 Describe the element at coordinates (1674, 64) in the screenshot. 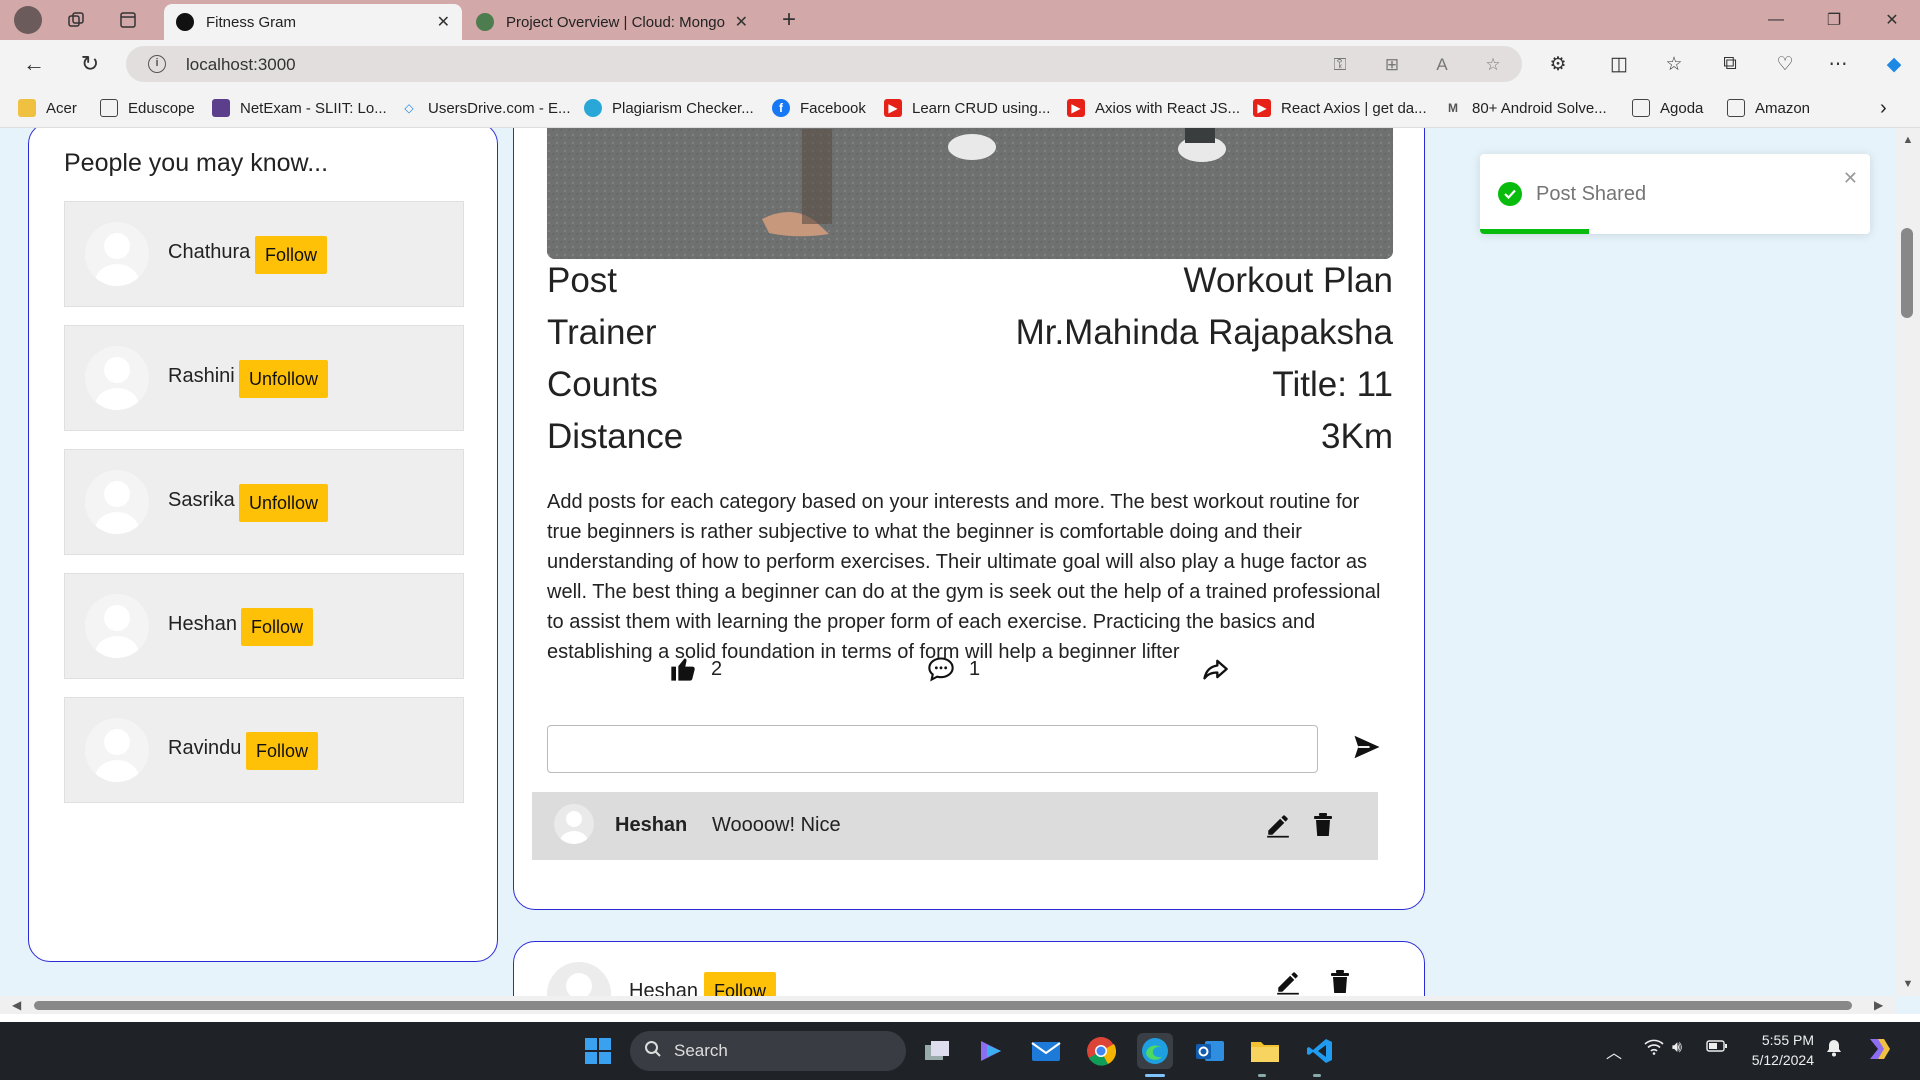

I see `favorites-icon: ☆` at that location.